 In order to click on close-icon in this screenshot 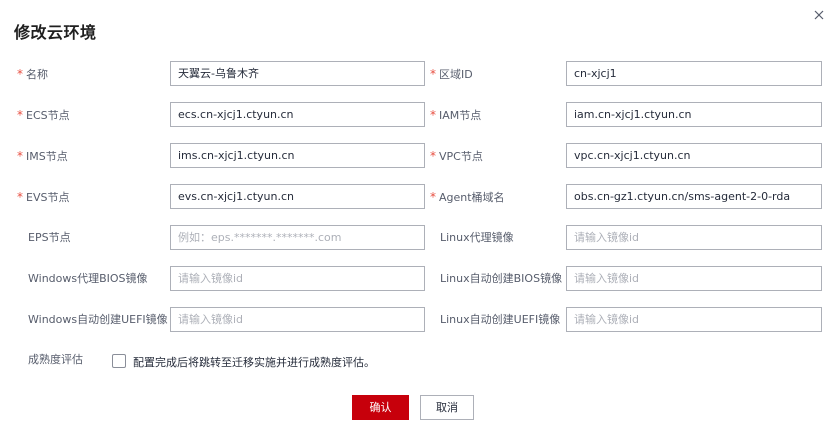, I will do `click(819, 15)`.